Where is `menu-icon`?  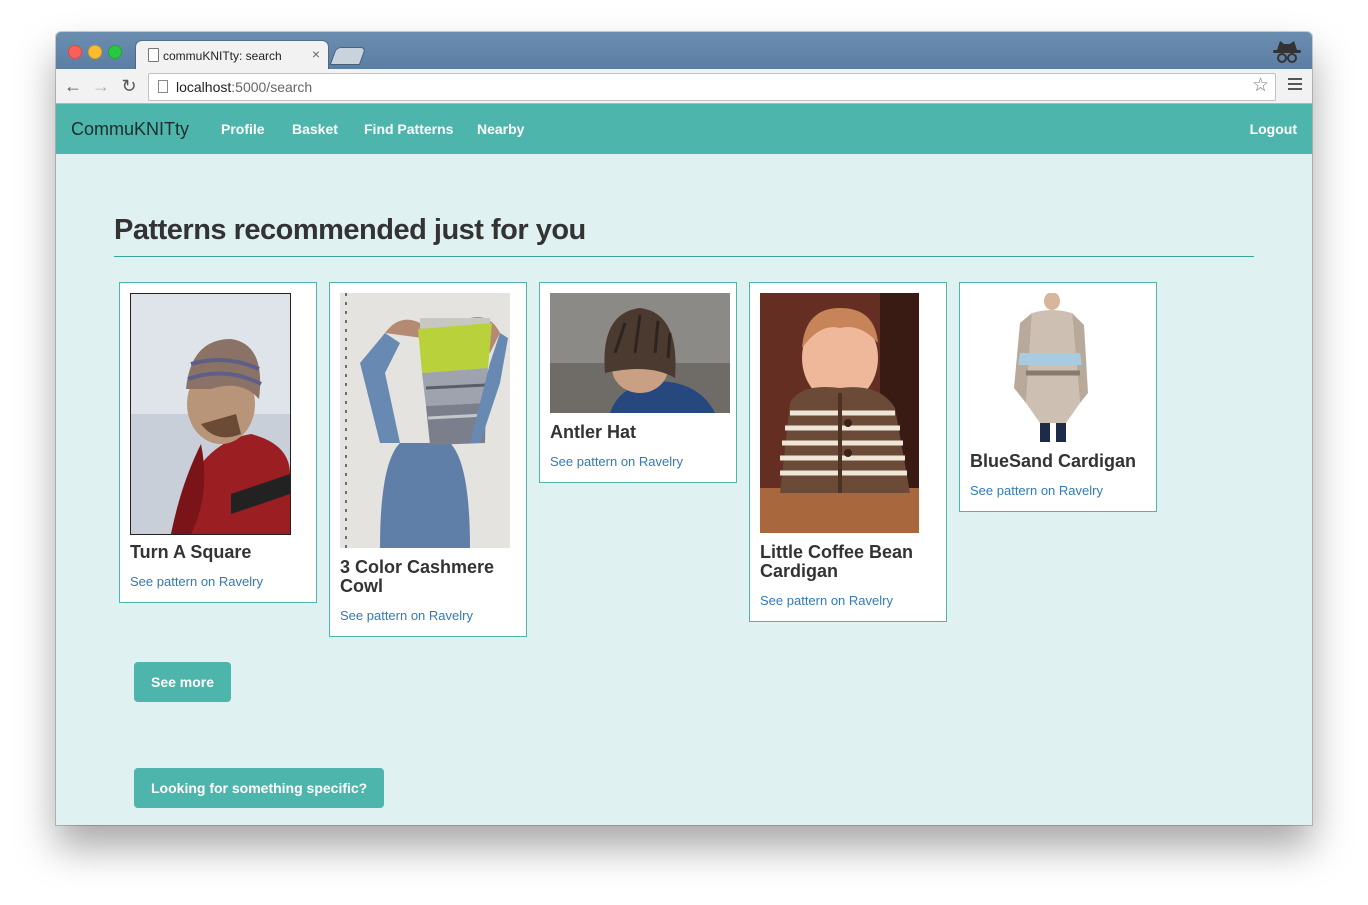
menu-icon is located at coordinates (1295, 85).